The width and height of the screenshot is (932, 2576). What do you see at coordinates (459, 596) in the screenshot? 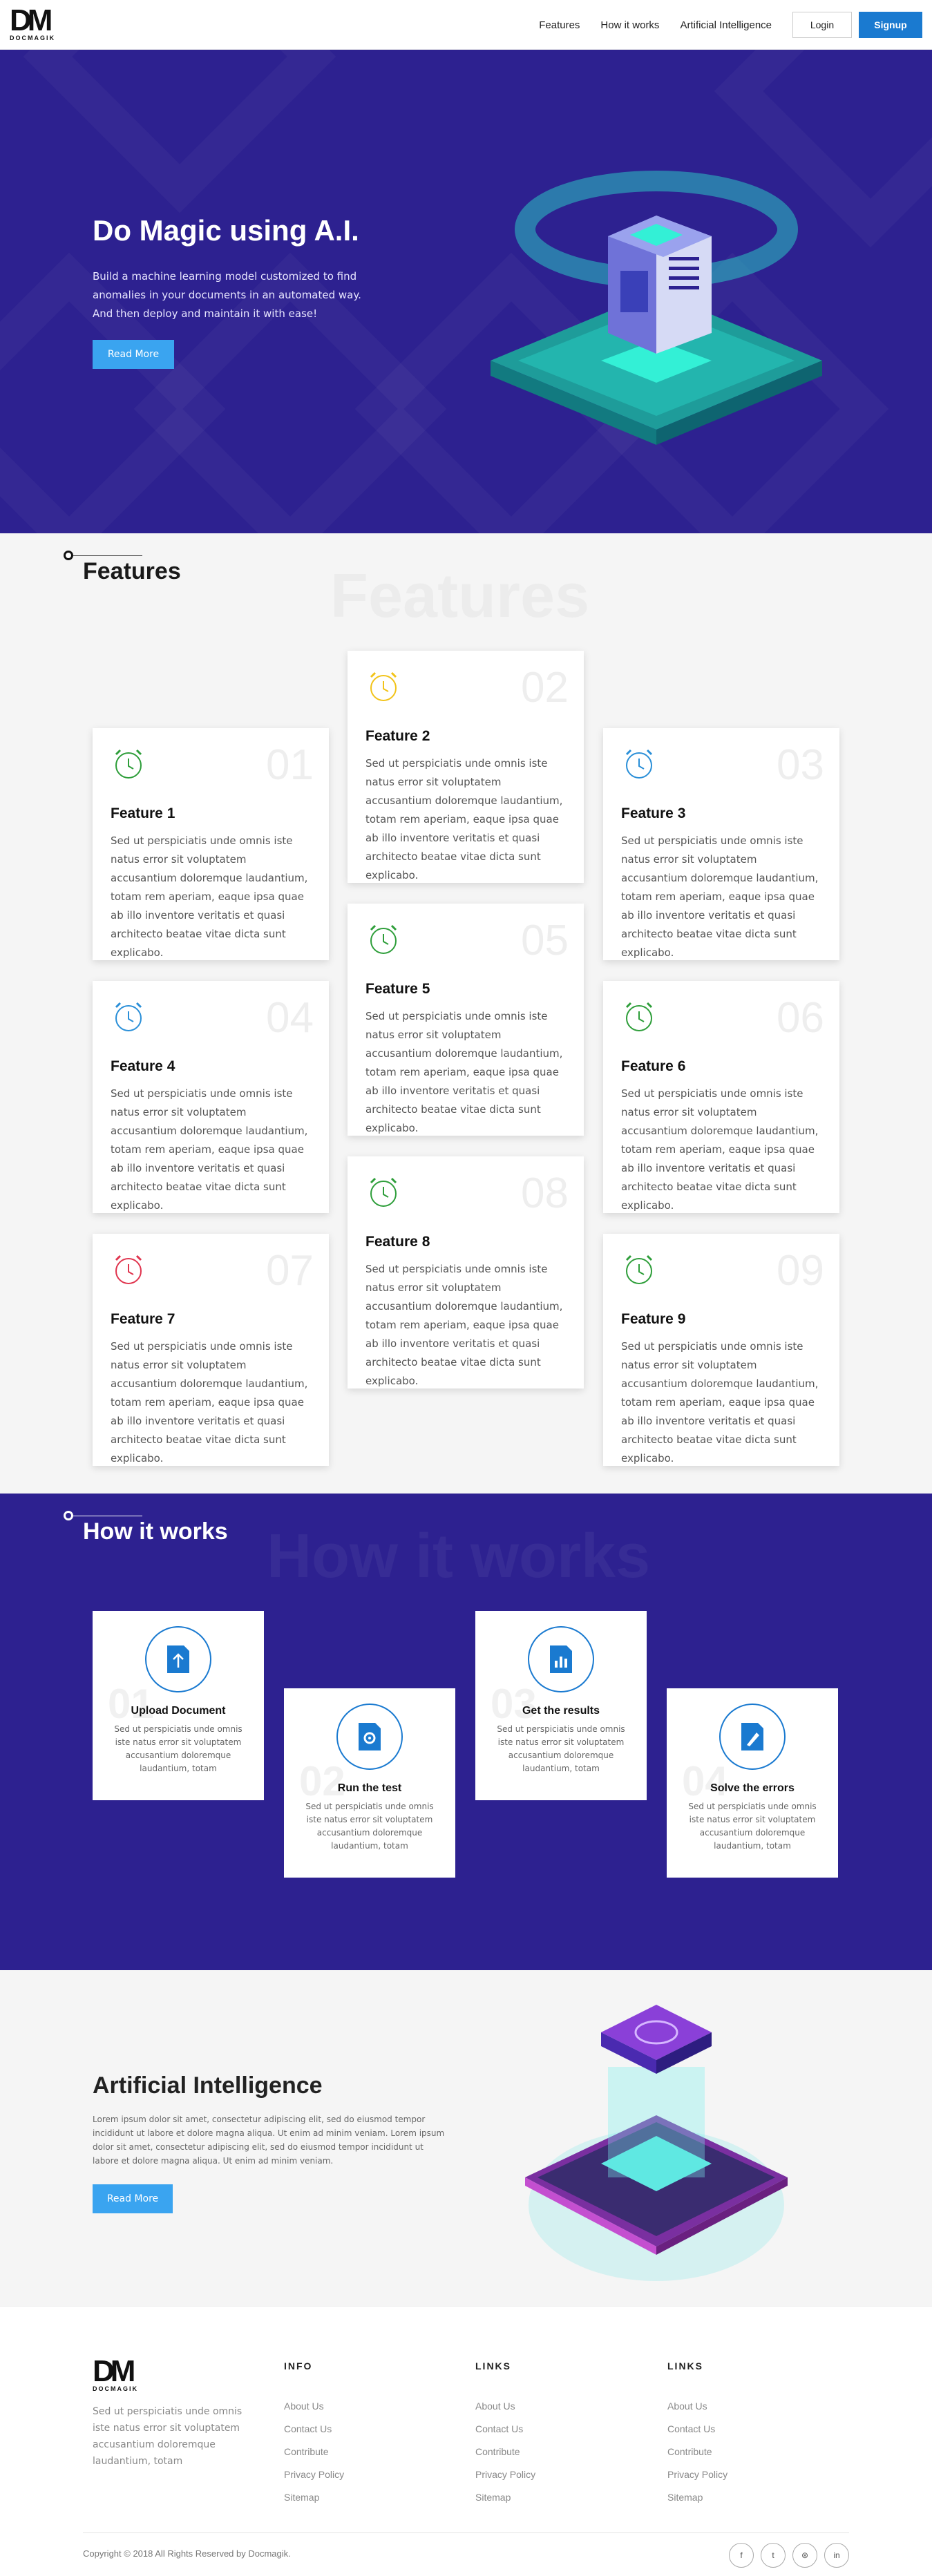
I see `features-ghost-title: Features` at bounding box center [459, 596].